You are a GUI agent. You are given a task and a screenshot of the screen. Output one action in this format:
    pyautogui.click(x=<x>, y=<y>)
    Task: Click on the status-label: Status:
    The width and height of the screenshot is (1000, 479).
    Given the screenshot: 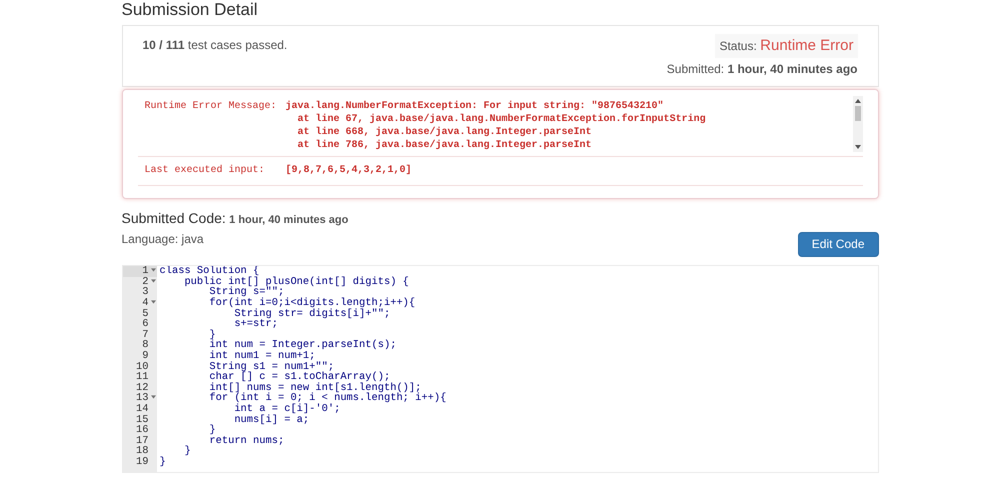 What is the action you would take?
    pyautogui.click(x=738, y=46)
    